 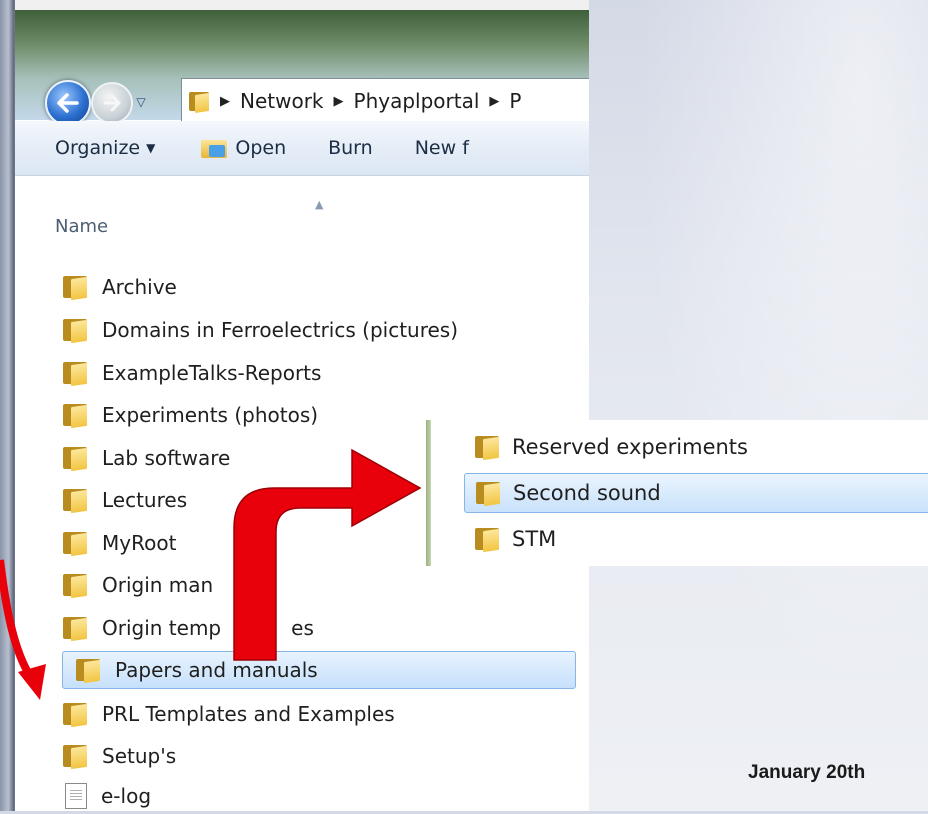 What do you see at coordinates (417, 101) in the screenshot?
I see `breadcrumb-phyaplportal: Phyaplportal` at bounding box center [417, 101].